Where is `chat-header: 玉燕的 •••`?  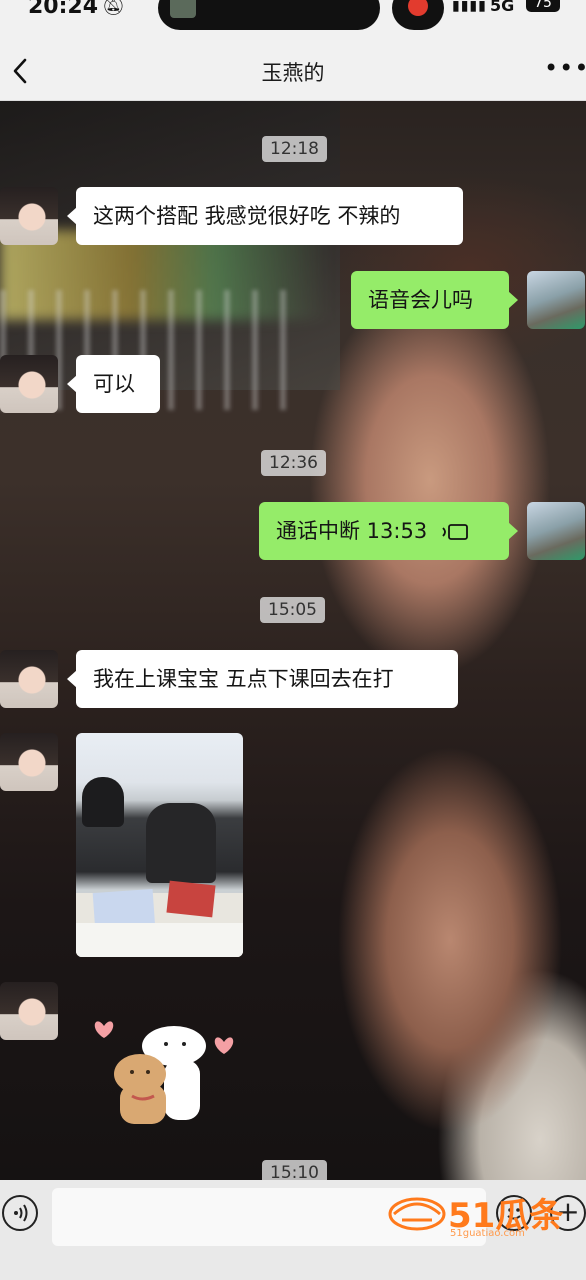 chat-header: 玉燕的 ••• is located at coordinates (293, 72).